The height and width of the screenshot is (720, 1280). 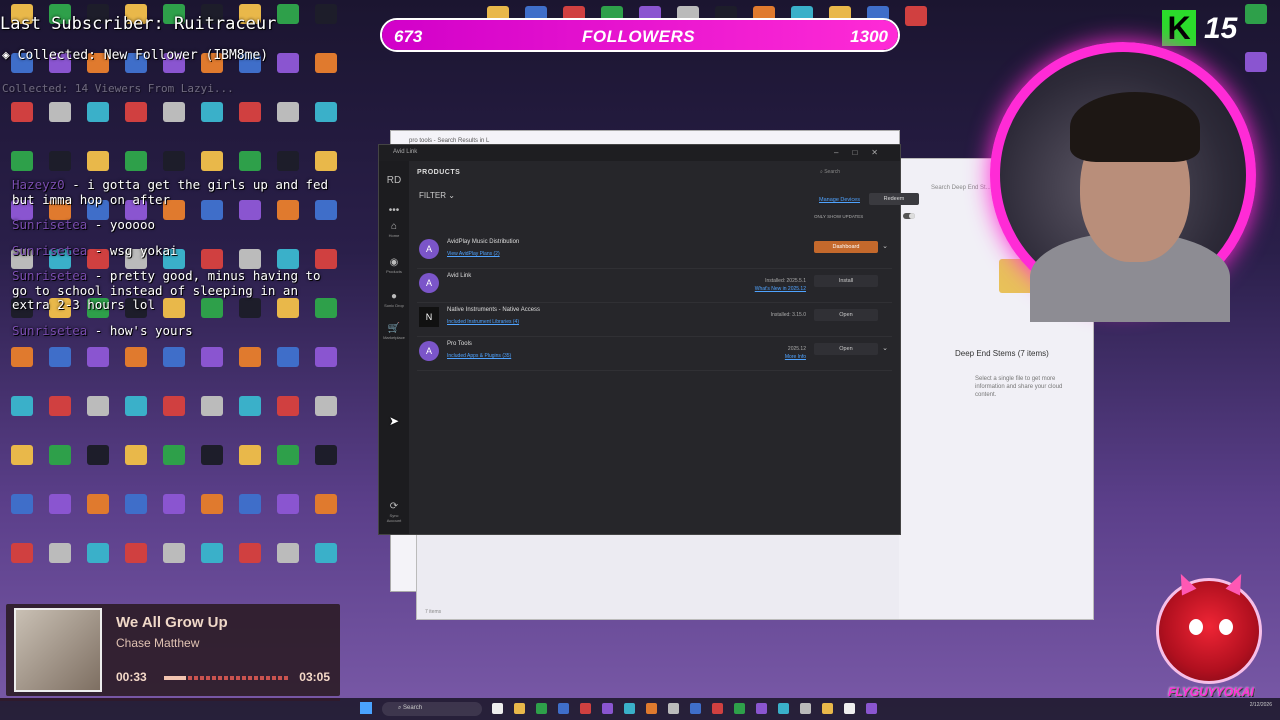 What do you see at coordinates (394, 181) in the screenshot?
I see `rail-item-avatar: RD` at bounding box center [394, 181].